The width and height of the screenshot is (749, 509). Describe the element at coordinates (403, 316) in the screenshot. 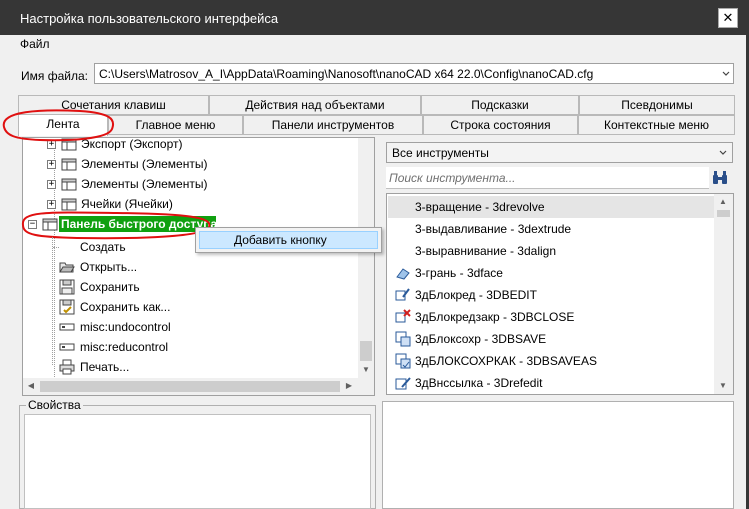

I see `block-close-icon` at that location.